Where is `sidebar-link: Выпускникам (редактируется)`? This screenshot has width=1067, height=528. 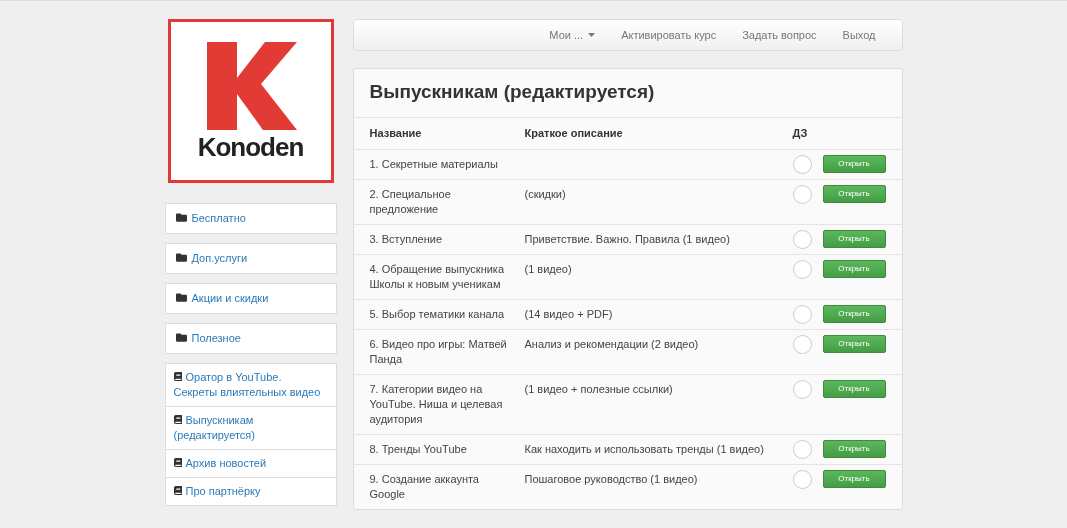 sidebar-link: Выпускникам (редактируется) is located at coordinates (250, 427).